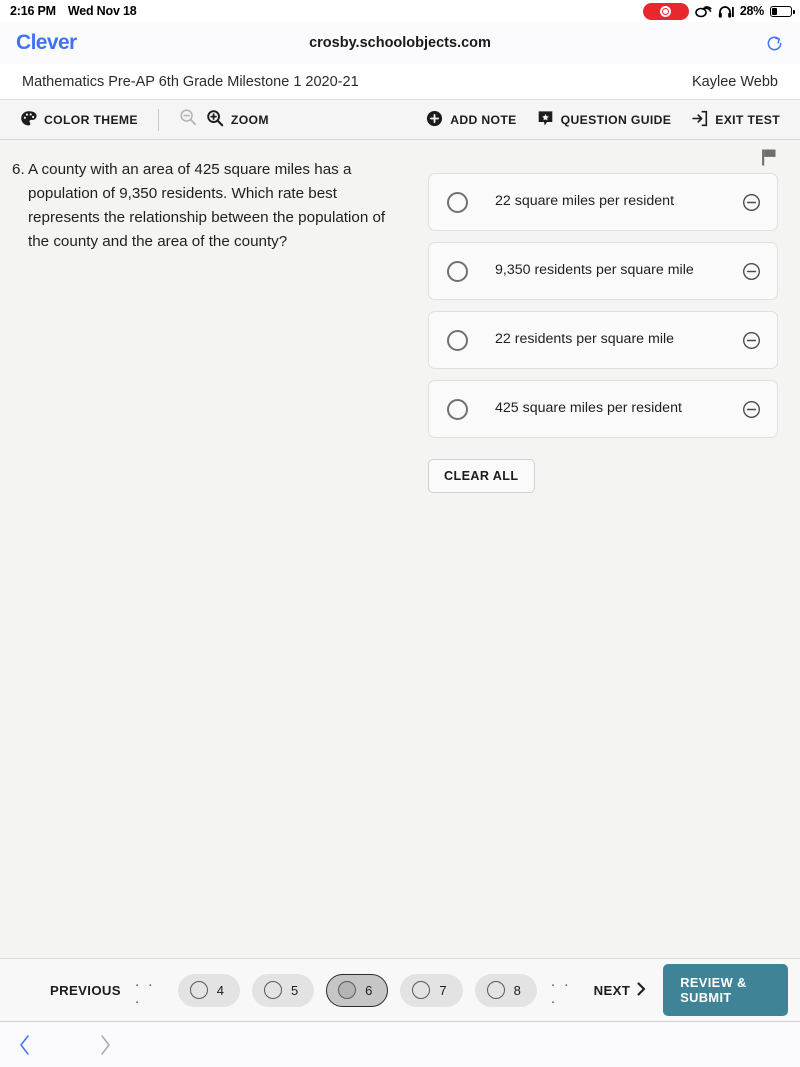  What do you see at coordinates (158, 119) in the screenshot?
I see `toolbar-divider` at bounding box center [158, 119].